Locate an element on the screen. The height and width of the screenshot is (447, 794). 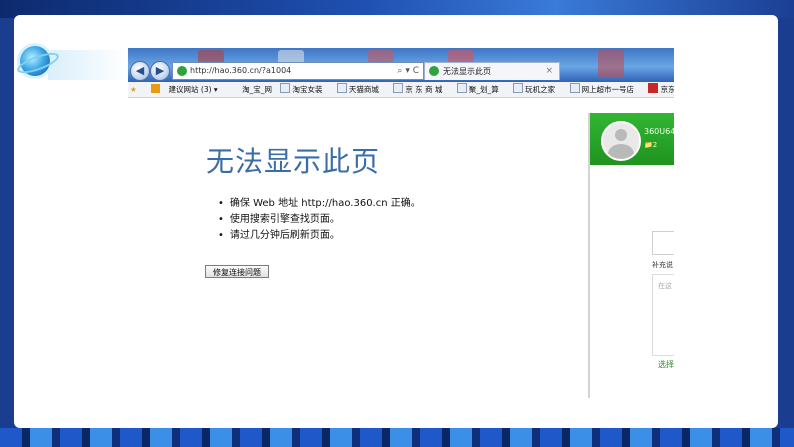
favorite-label: 天猫商城 is located at coordinates (363, 89).